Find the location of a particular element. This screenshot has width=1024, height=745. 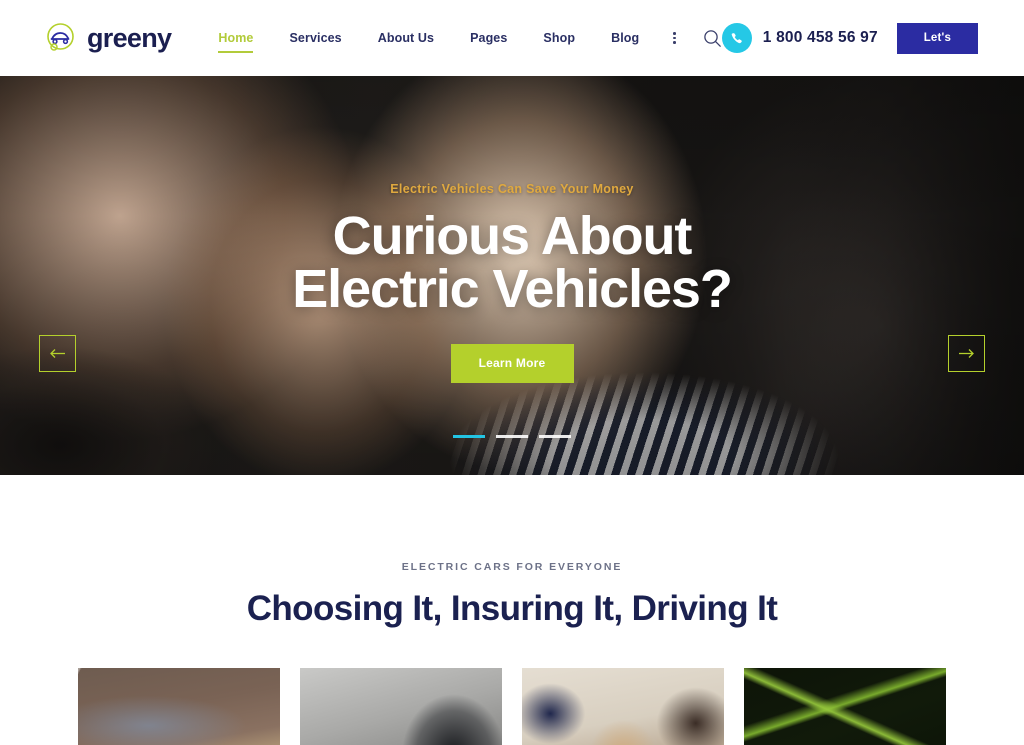

logo-text: greeny is located at coordinates (129, 37).